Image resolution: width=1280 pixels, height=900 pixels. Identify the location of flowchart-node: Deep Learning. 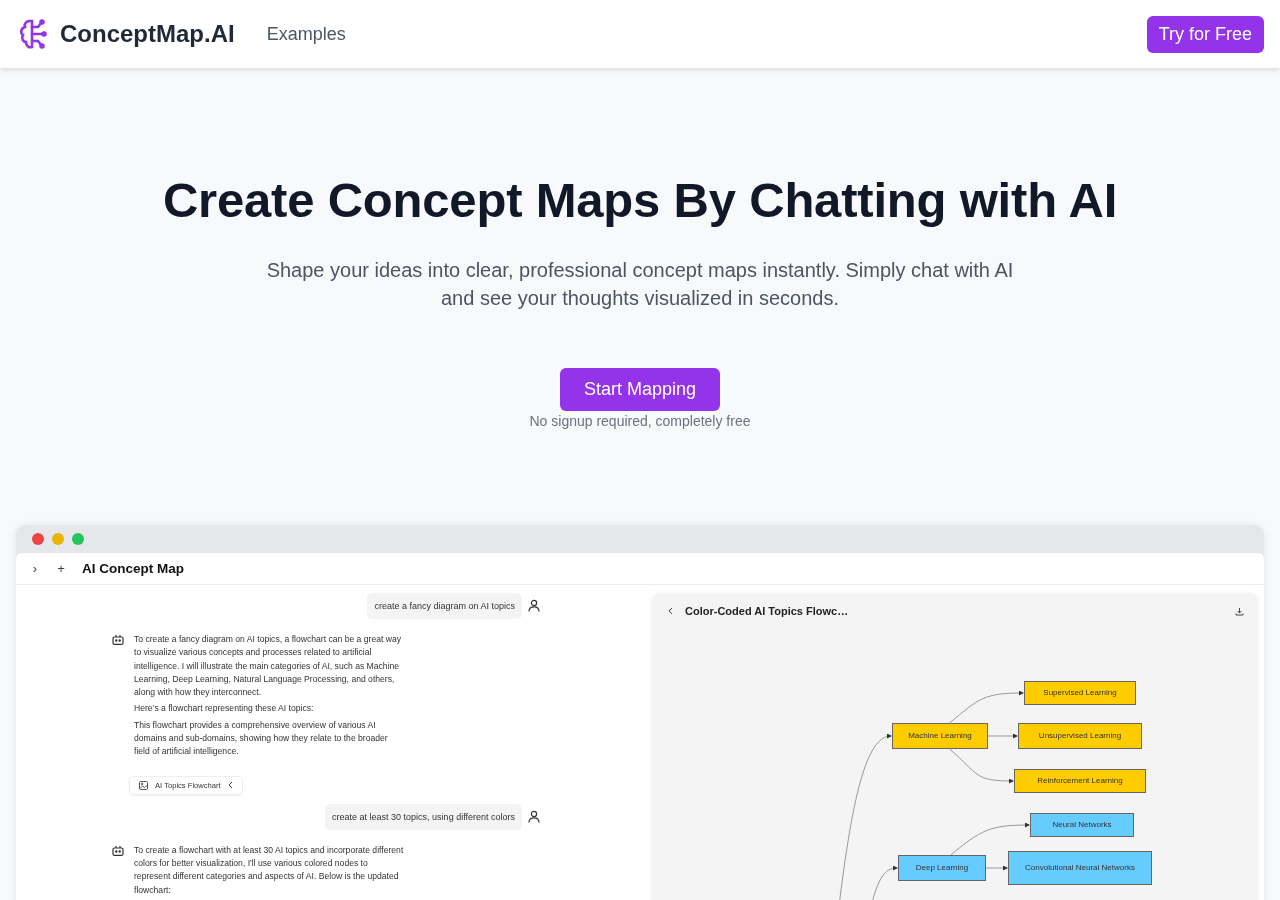
(942, 868).